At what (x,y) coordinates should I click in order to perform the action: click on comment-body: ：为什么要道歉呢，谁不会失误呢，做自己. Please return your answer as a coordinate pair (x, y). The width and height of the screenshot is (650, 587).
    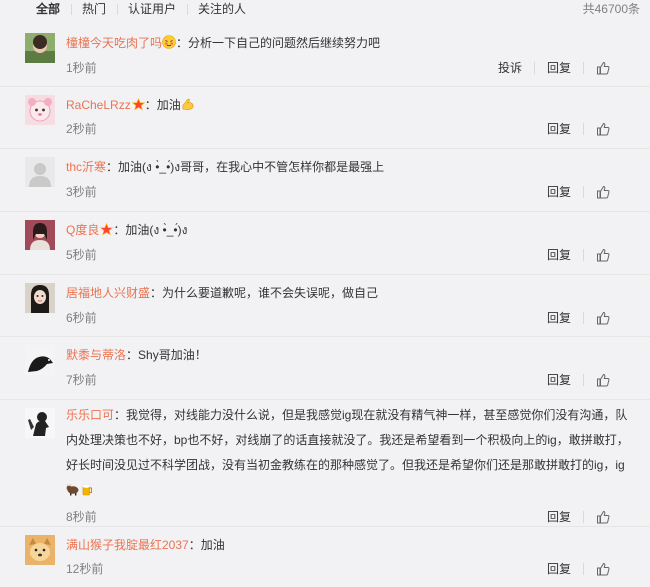
    Looking at the image, I should click on (264, 293).